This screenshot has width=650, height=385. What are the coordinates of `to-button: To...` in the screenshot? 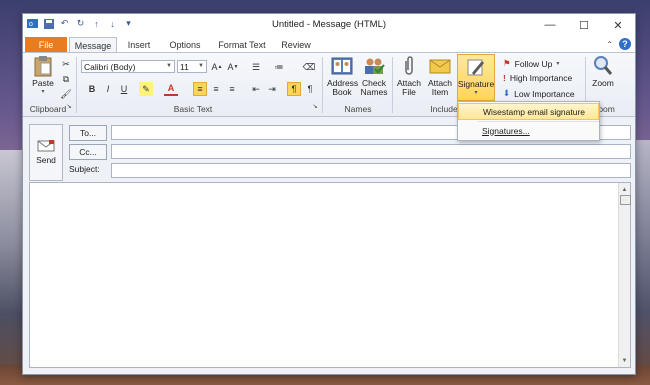 It's located at (88, 133).